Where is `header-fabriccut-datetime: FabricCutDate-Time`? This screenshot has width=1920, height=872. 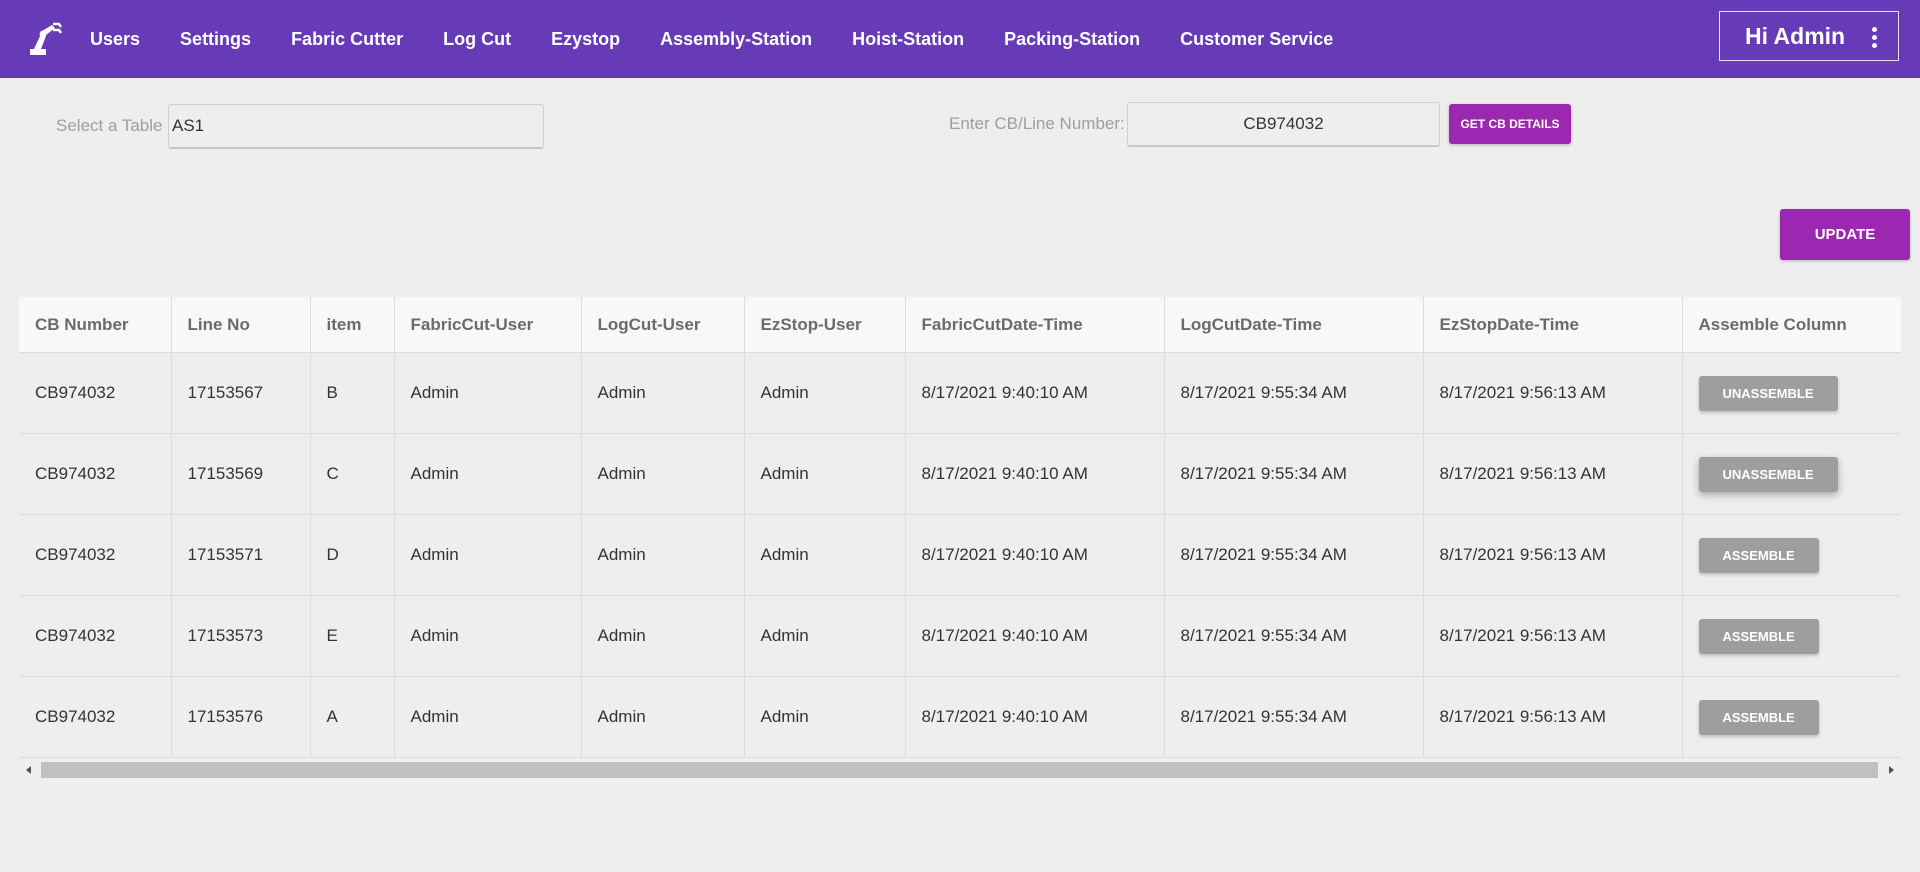
header-fabriccut-datetime: FabricCutDate-Time is located at coordinates (1035, 325).